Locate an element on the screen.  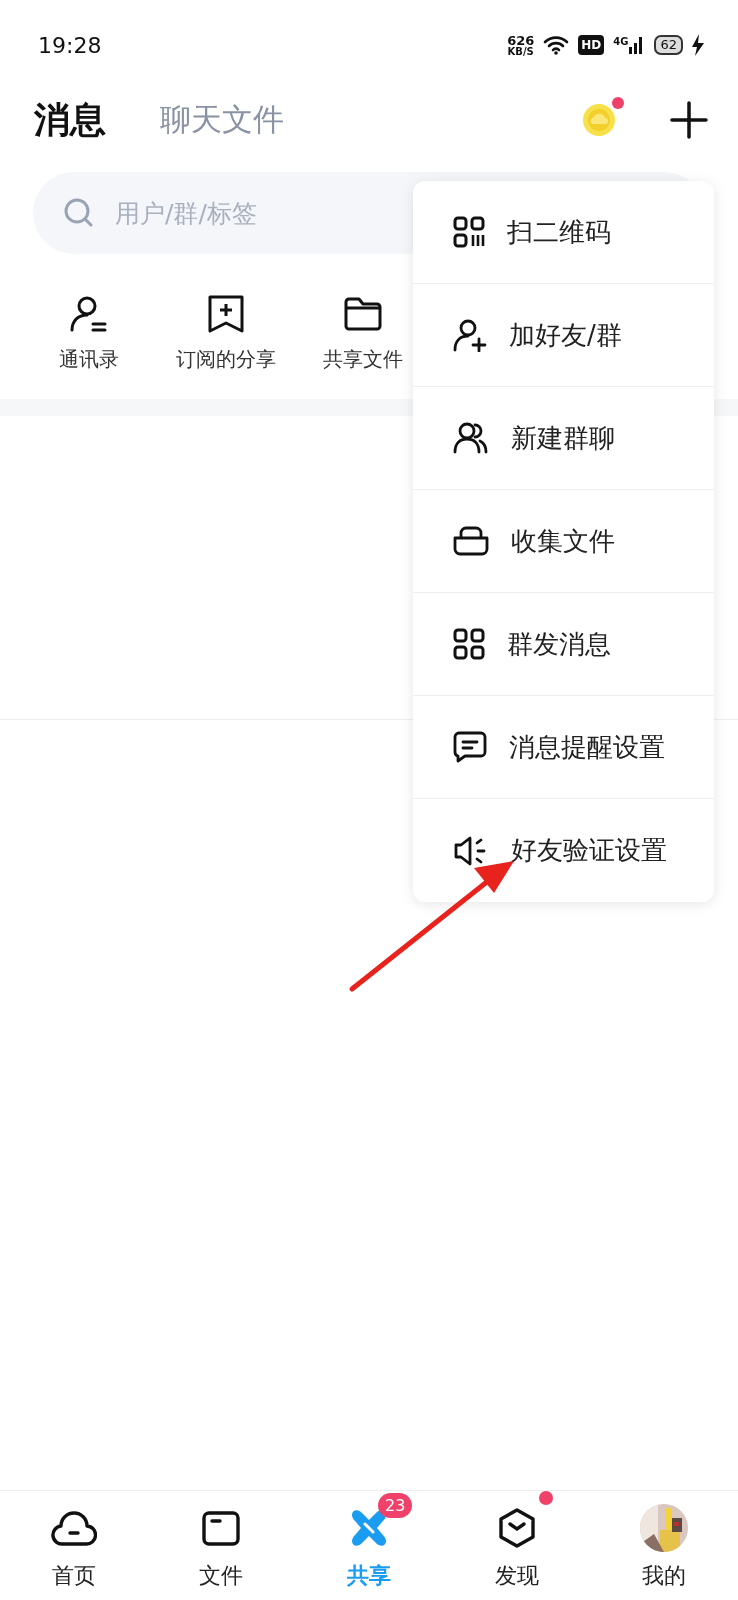
menu-item: 群发消息 is located at coordinates (563, 644).